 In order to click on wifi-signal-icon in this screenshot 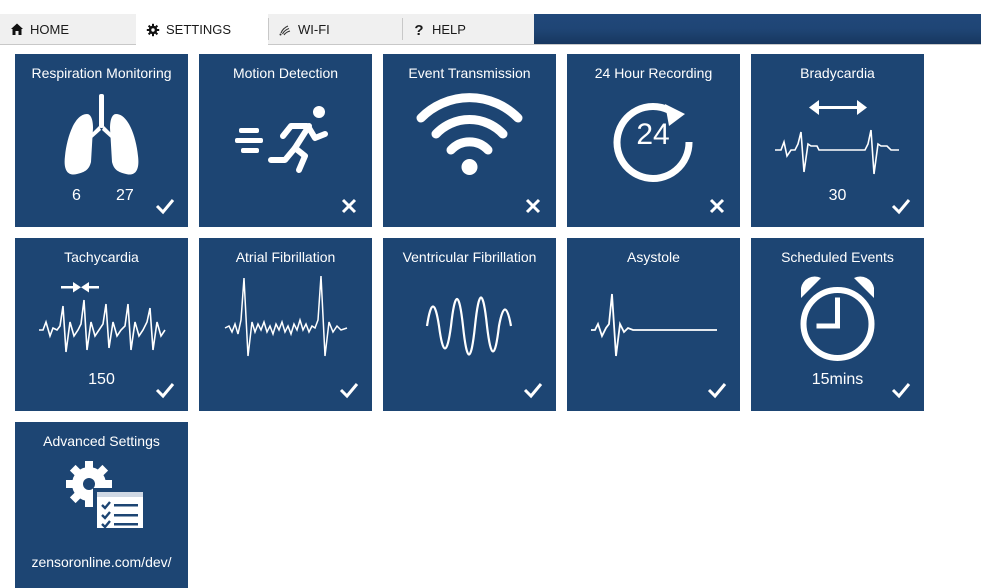, I will do `click(469, 141)`.